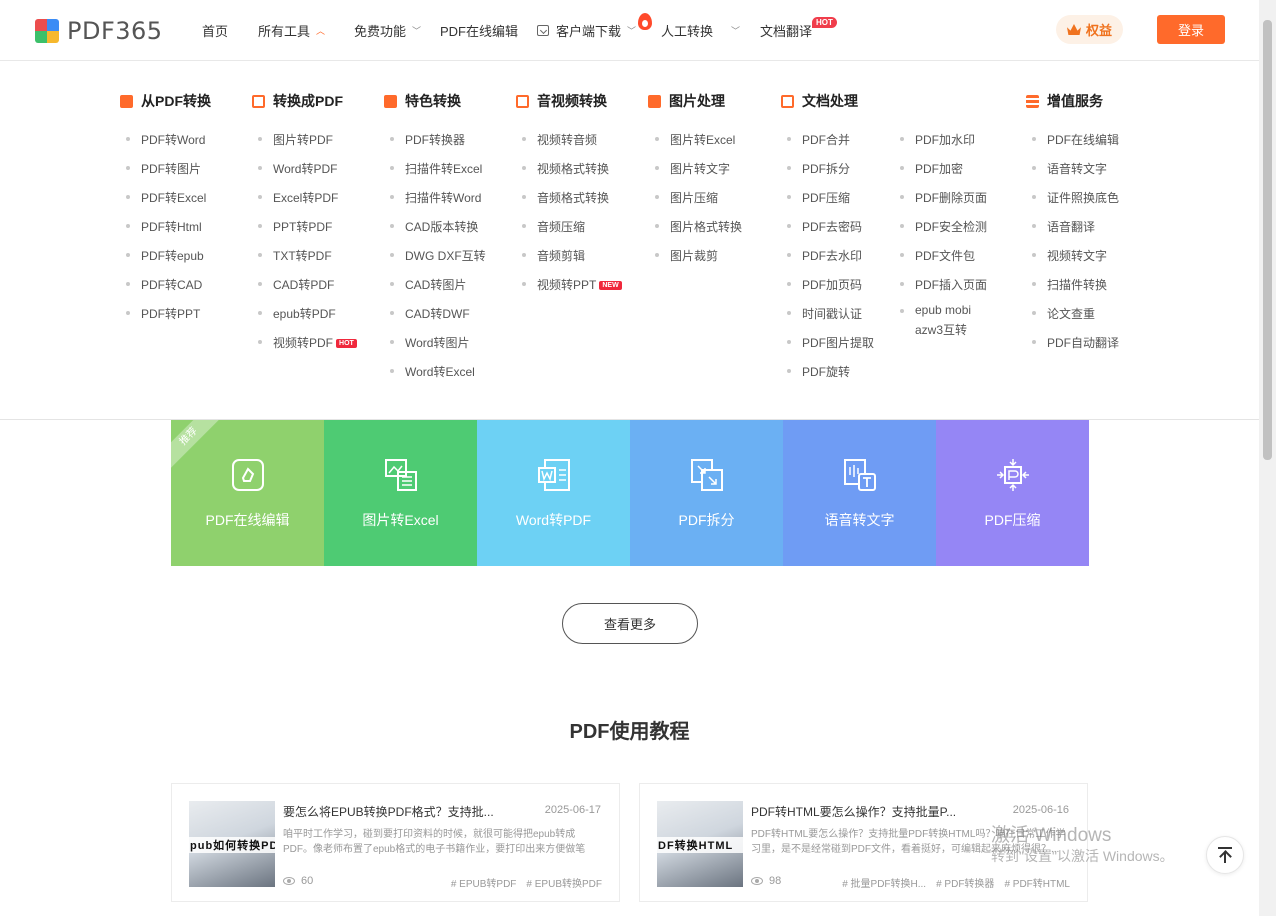 This screenshot has width=1276, height=916. Describe the element at coordinates (830, 261) in the screenshot. I see `menu-item: PDF去水印` at that location.